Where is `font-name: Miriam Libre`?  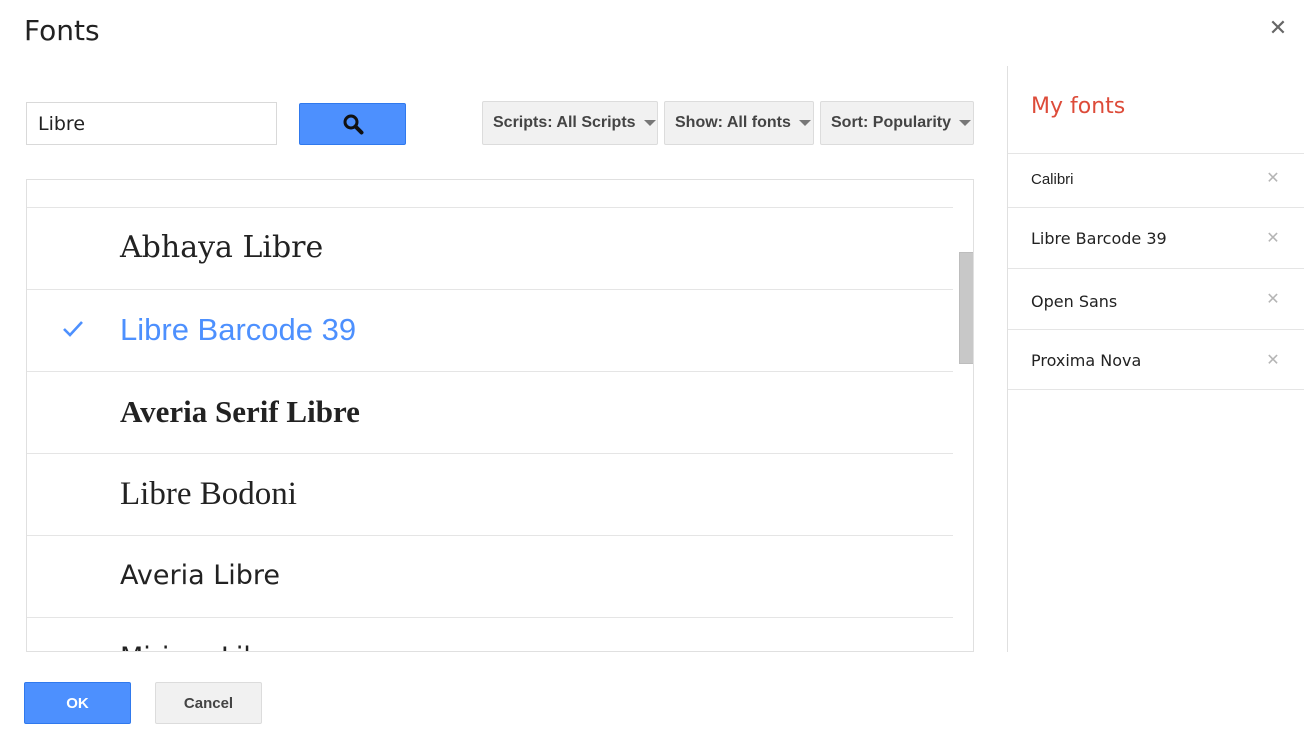
font-name: Miriam Libre is located at coordinates (204, 634).